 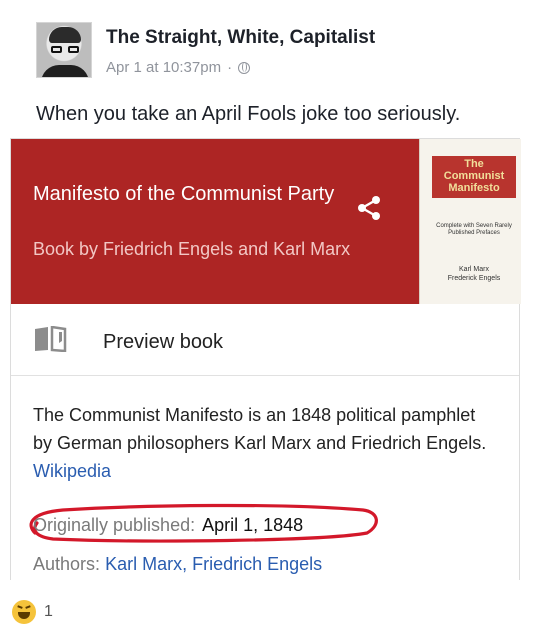 What do you see at coordinates (67, 564) in the screenshot?
I see `authors-label: Authors:` at bounding box center [67, 564].